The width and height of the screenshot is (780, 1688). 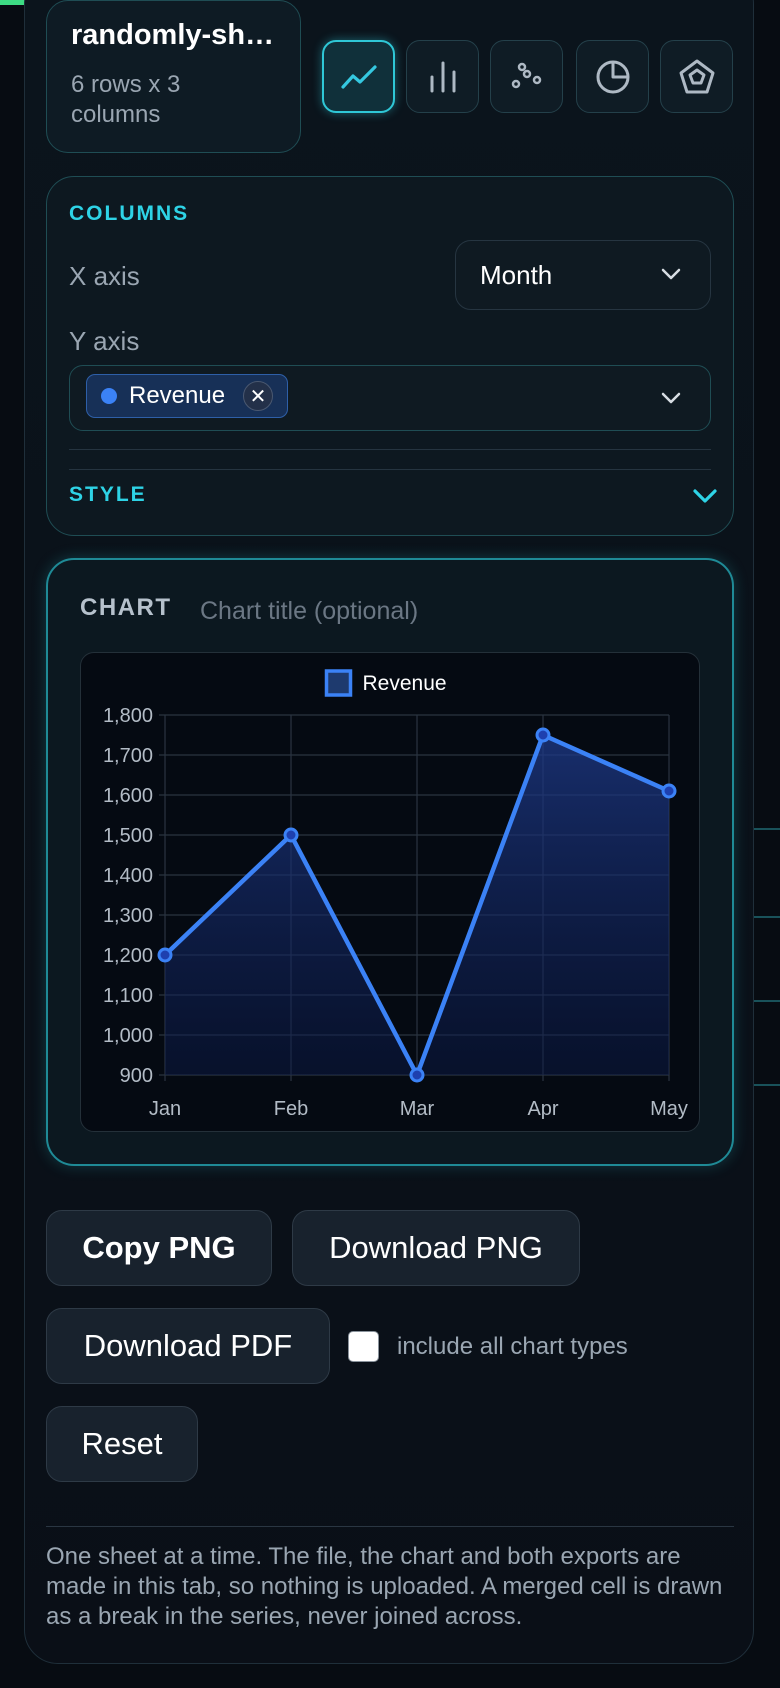 I want to click on y-tick-label: 1,300, so click(x=128, y=916).